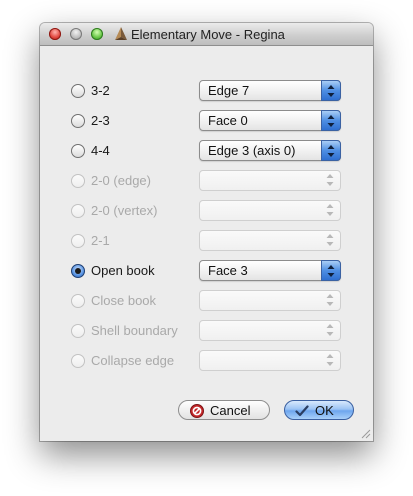 This screenshot has width=413, height=496. What do you see at coordinates (121, 33) in the screenshot?
I see `regina-app-icon` at bounding box center [121, 33].